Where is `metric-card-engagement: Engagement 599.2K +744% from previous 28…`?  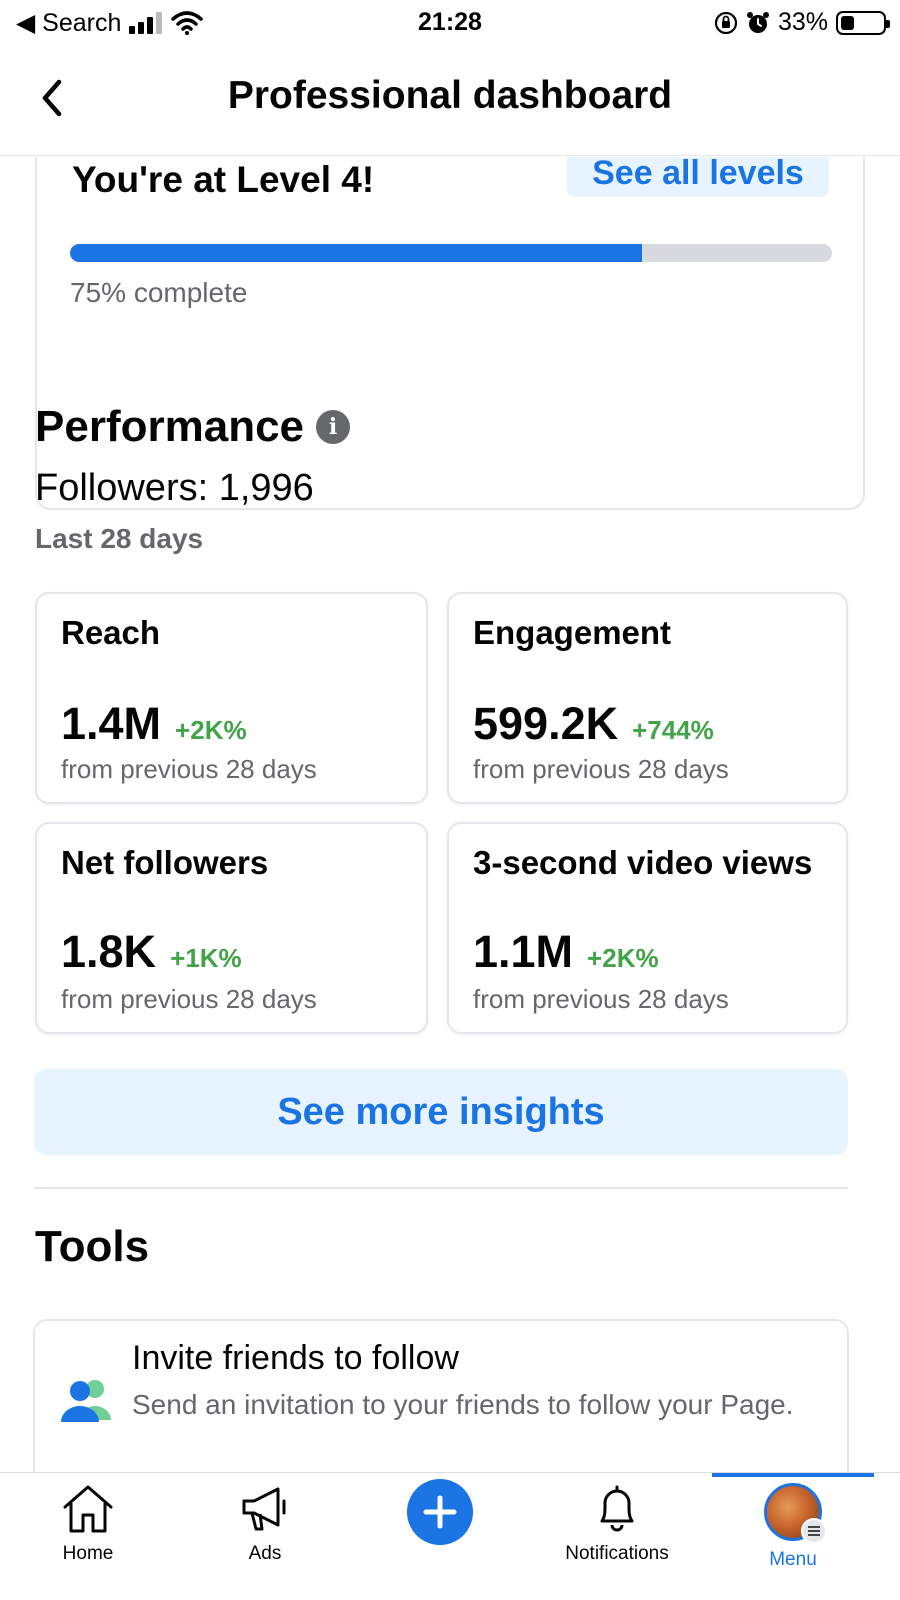
metric-card-engagement: Engagement 599.2K +744% from previous 28… is located at coordinates (647, 698).